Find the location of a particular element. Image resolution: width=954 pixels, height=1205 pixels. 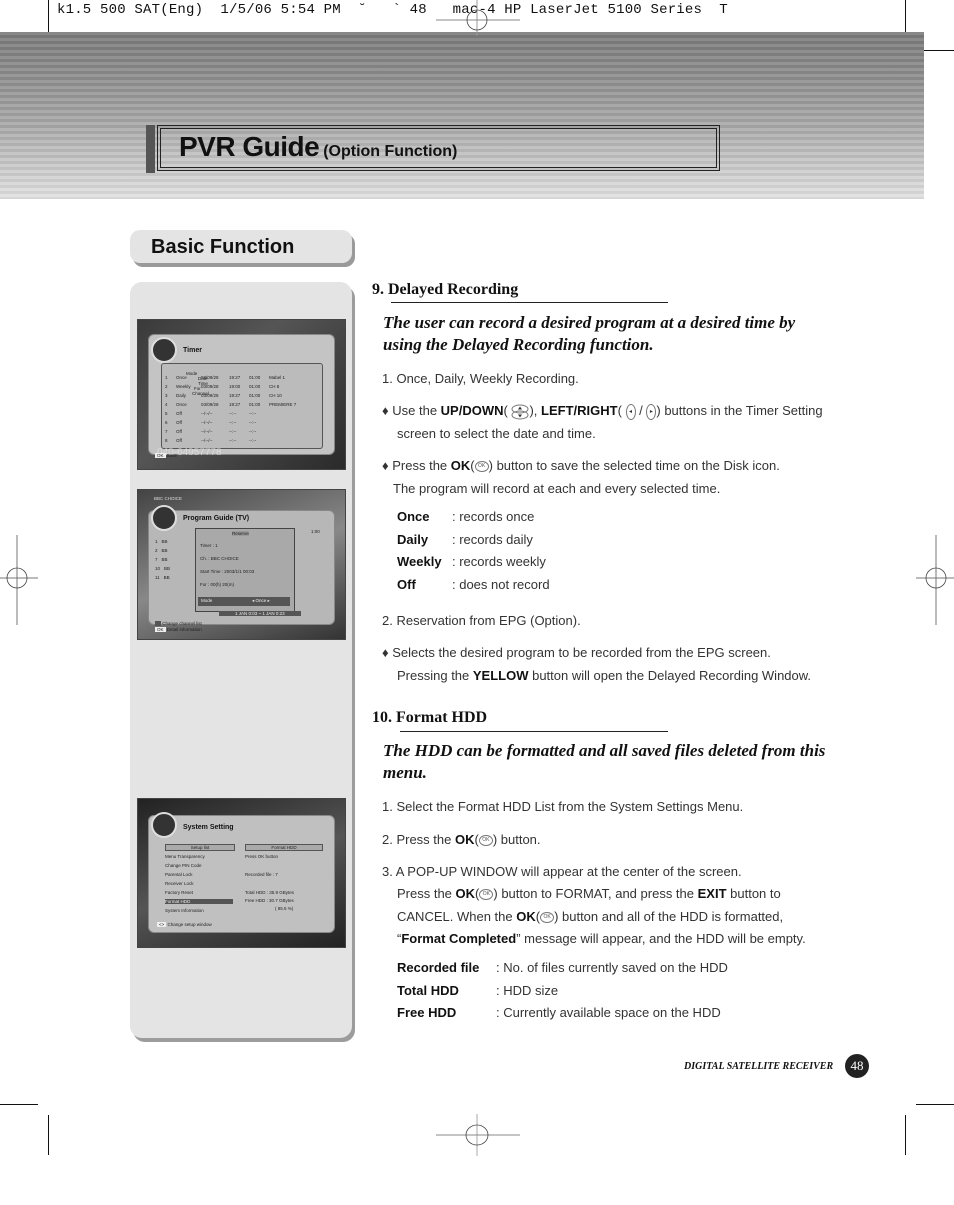

timer-cell: Once is located at coordinates (181, 377).